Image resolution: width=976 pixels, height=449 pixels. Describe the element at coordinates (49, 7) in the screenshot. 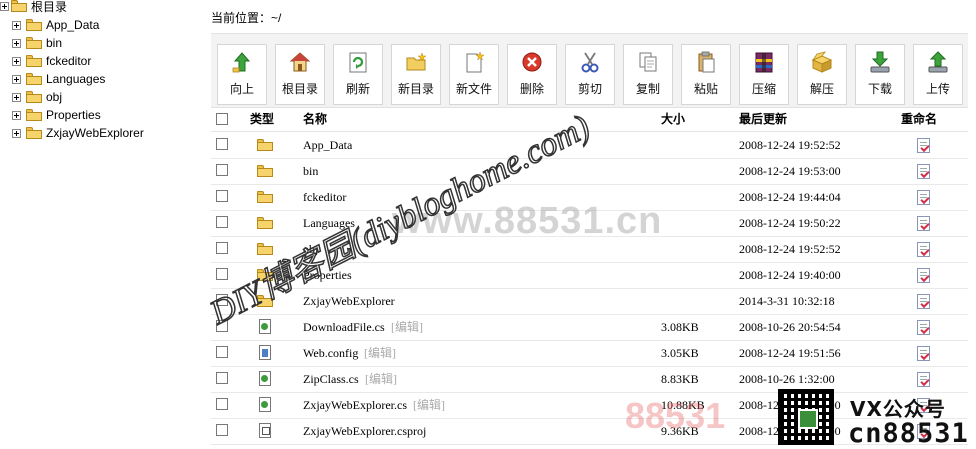

I see `tree-root-label: 根目录` at that location.